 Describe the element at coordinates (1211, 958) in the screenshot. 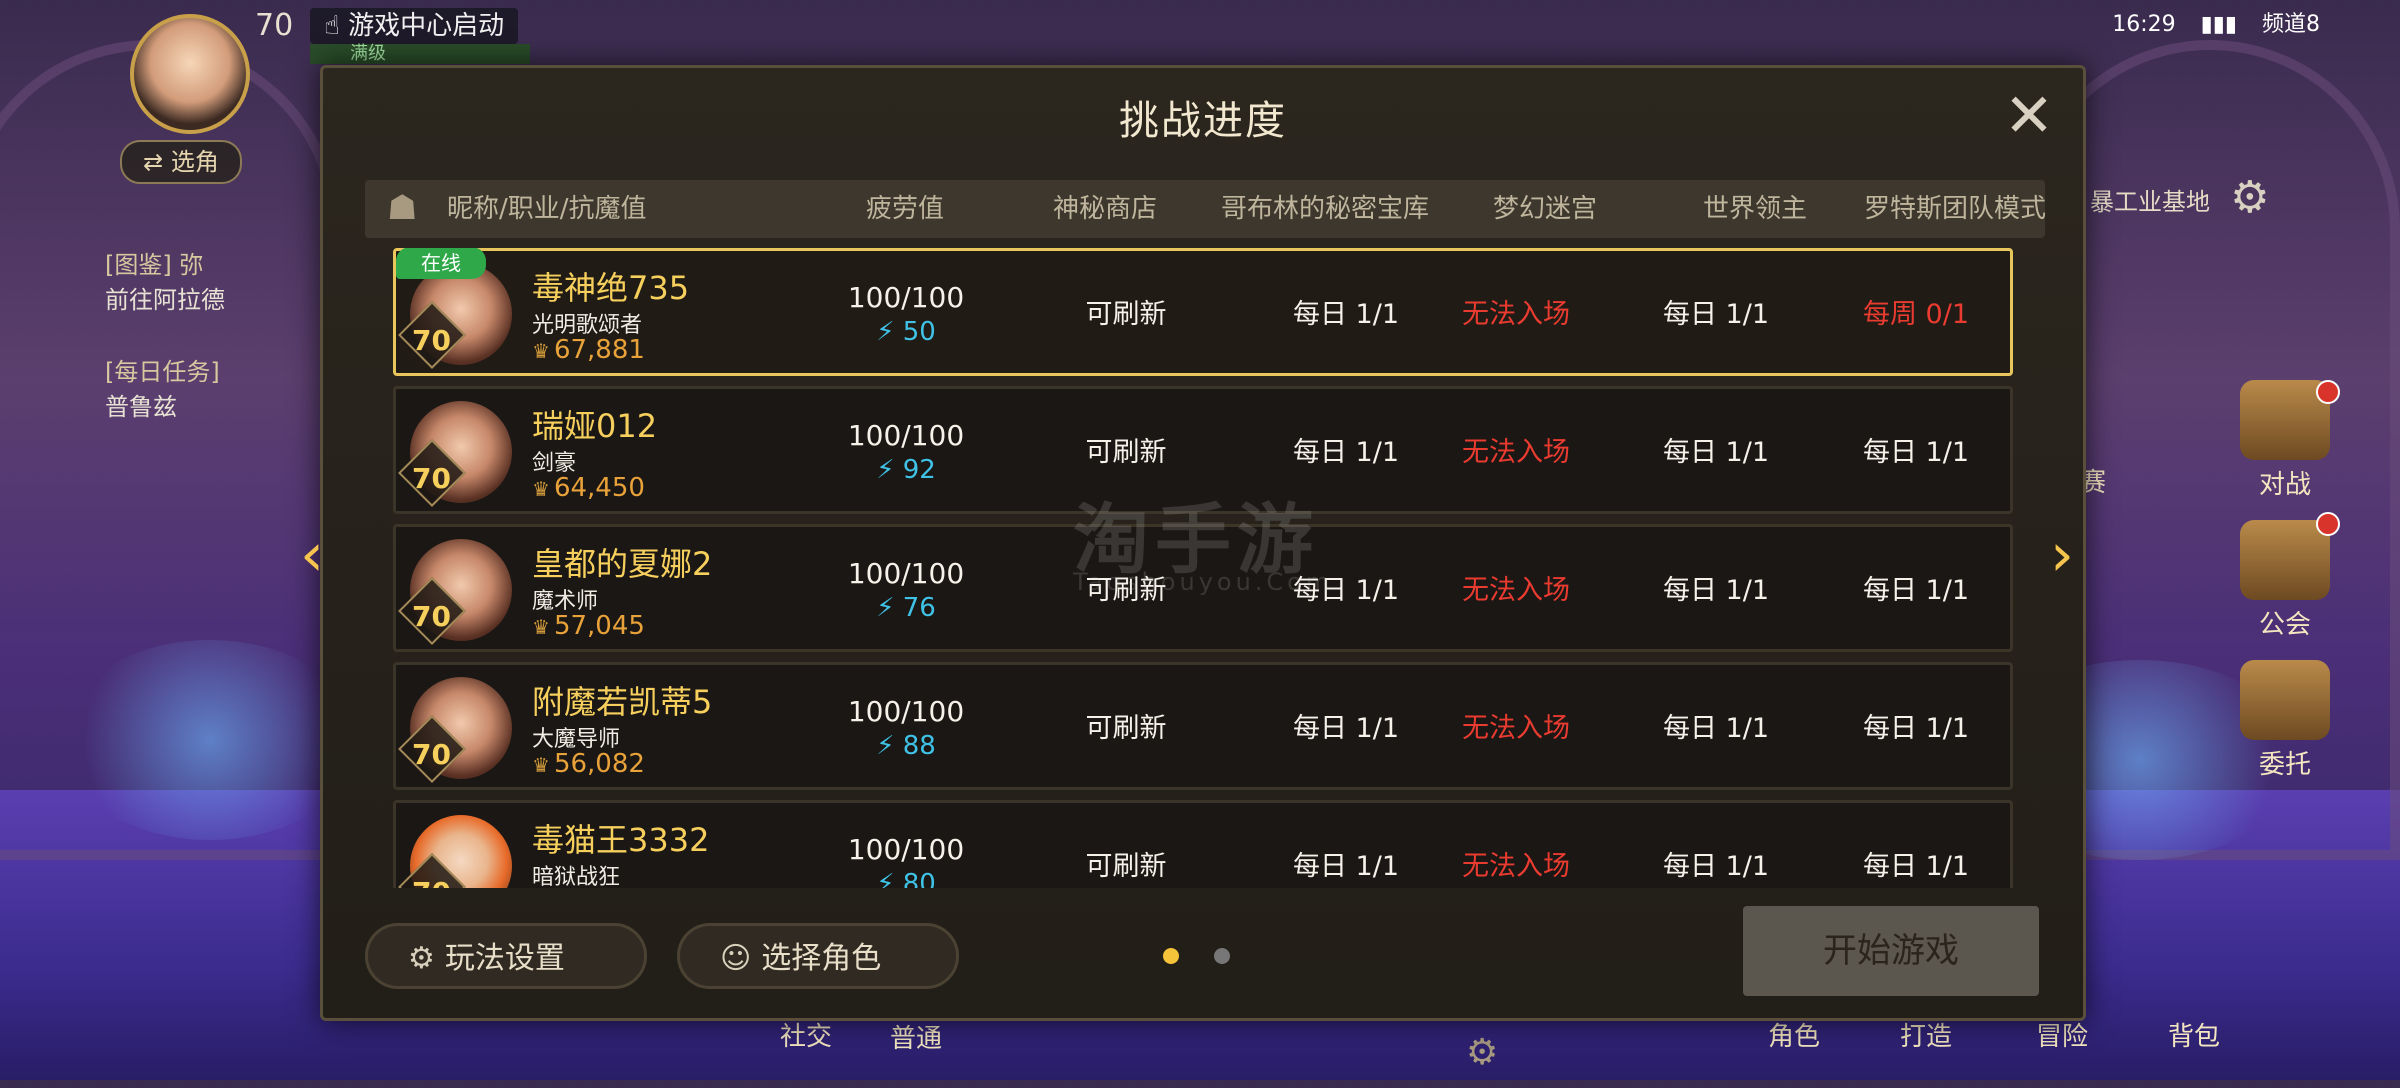

I see `page-indicator` at that location.